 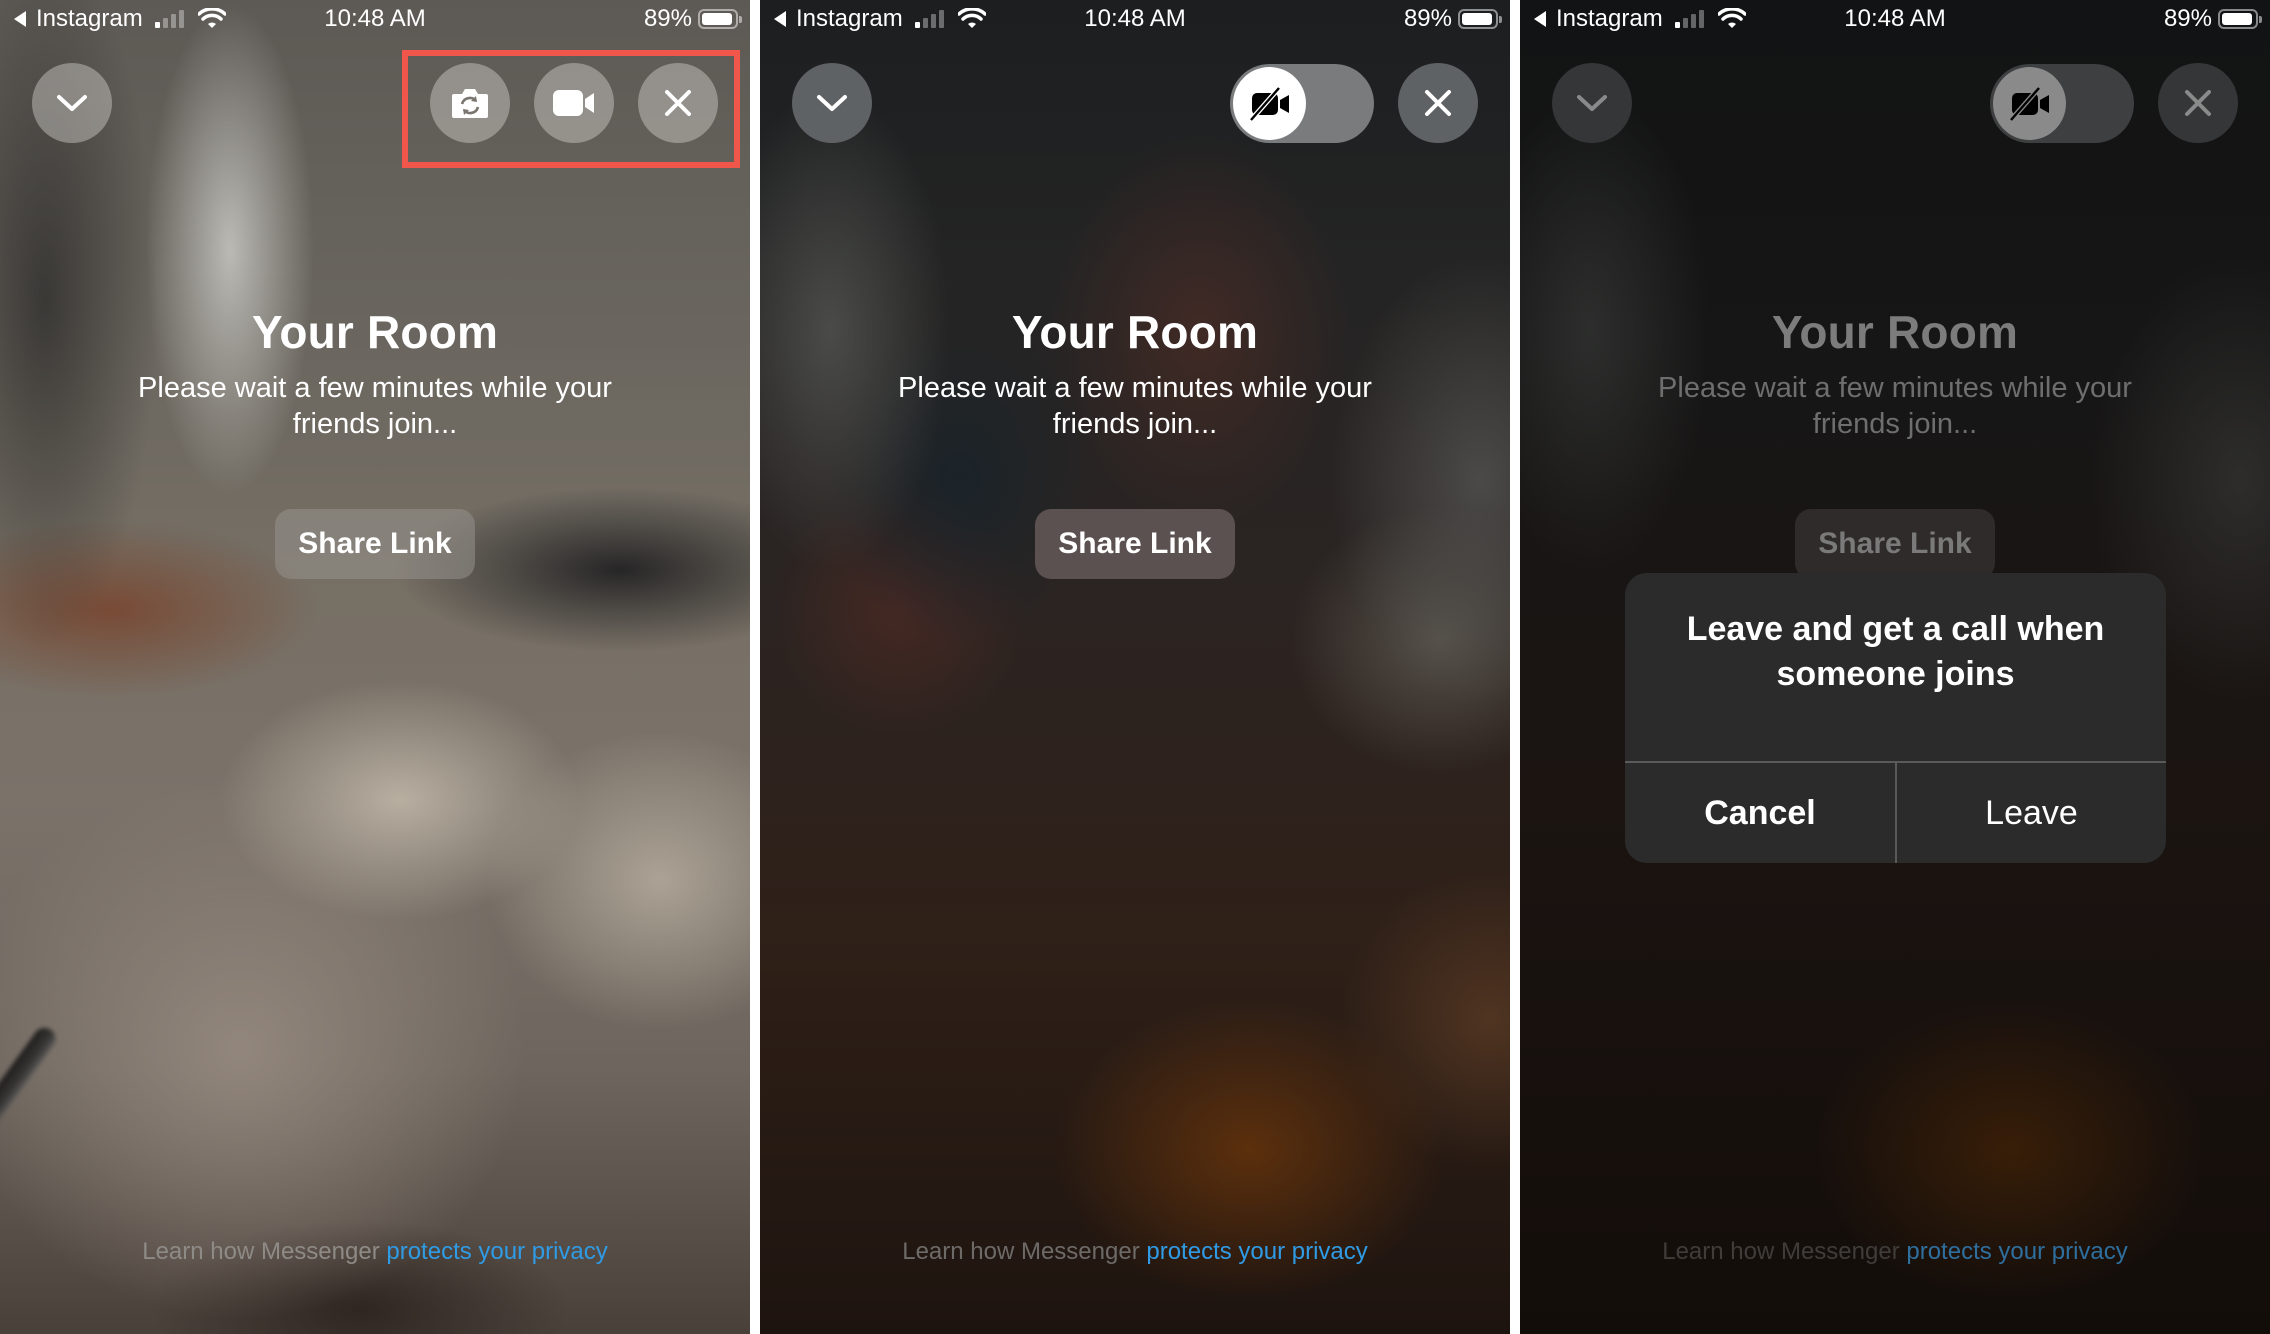 I want to click on leave-button: Leave, so click(x=2031, y=813).